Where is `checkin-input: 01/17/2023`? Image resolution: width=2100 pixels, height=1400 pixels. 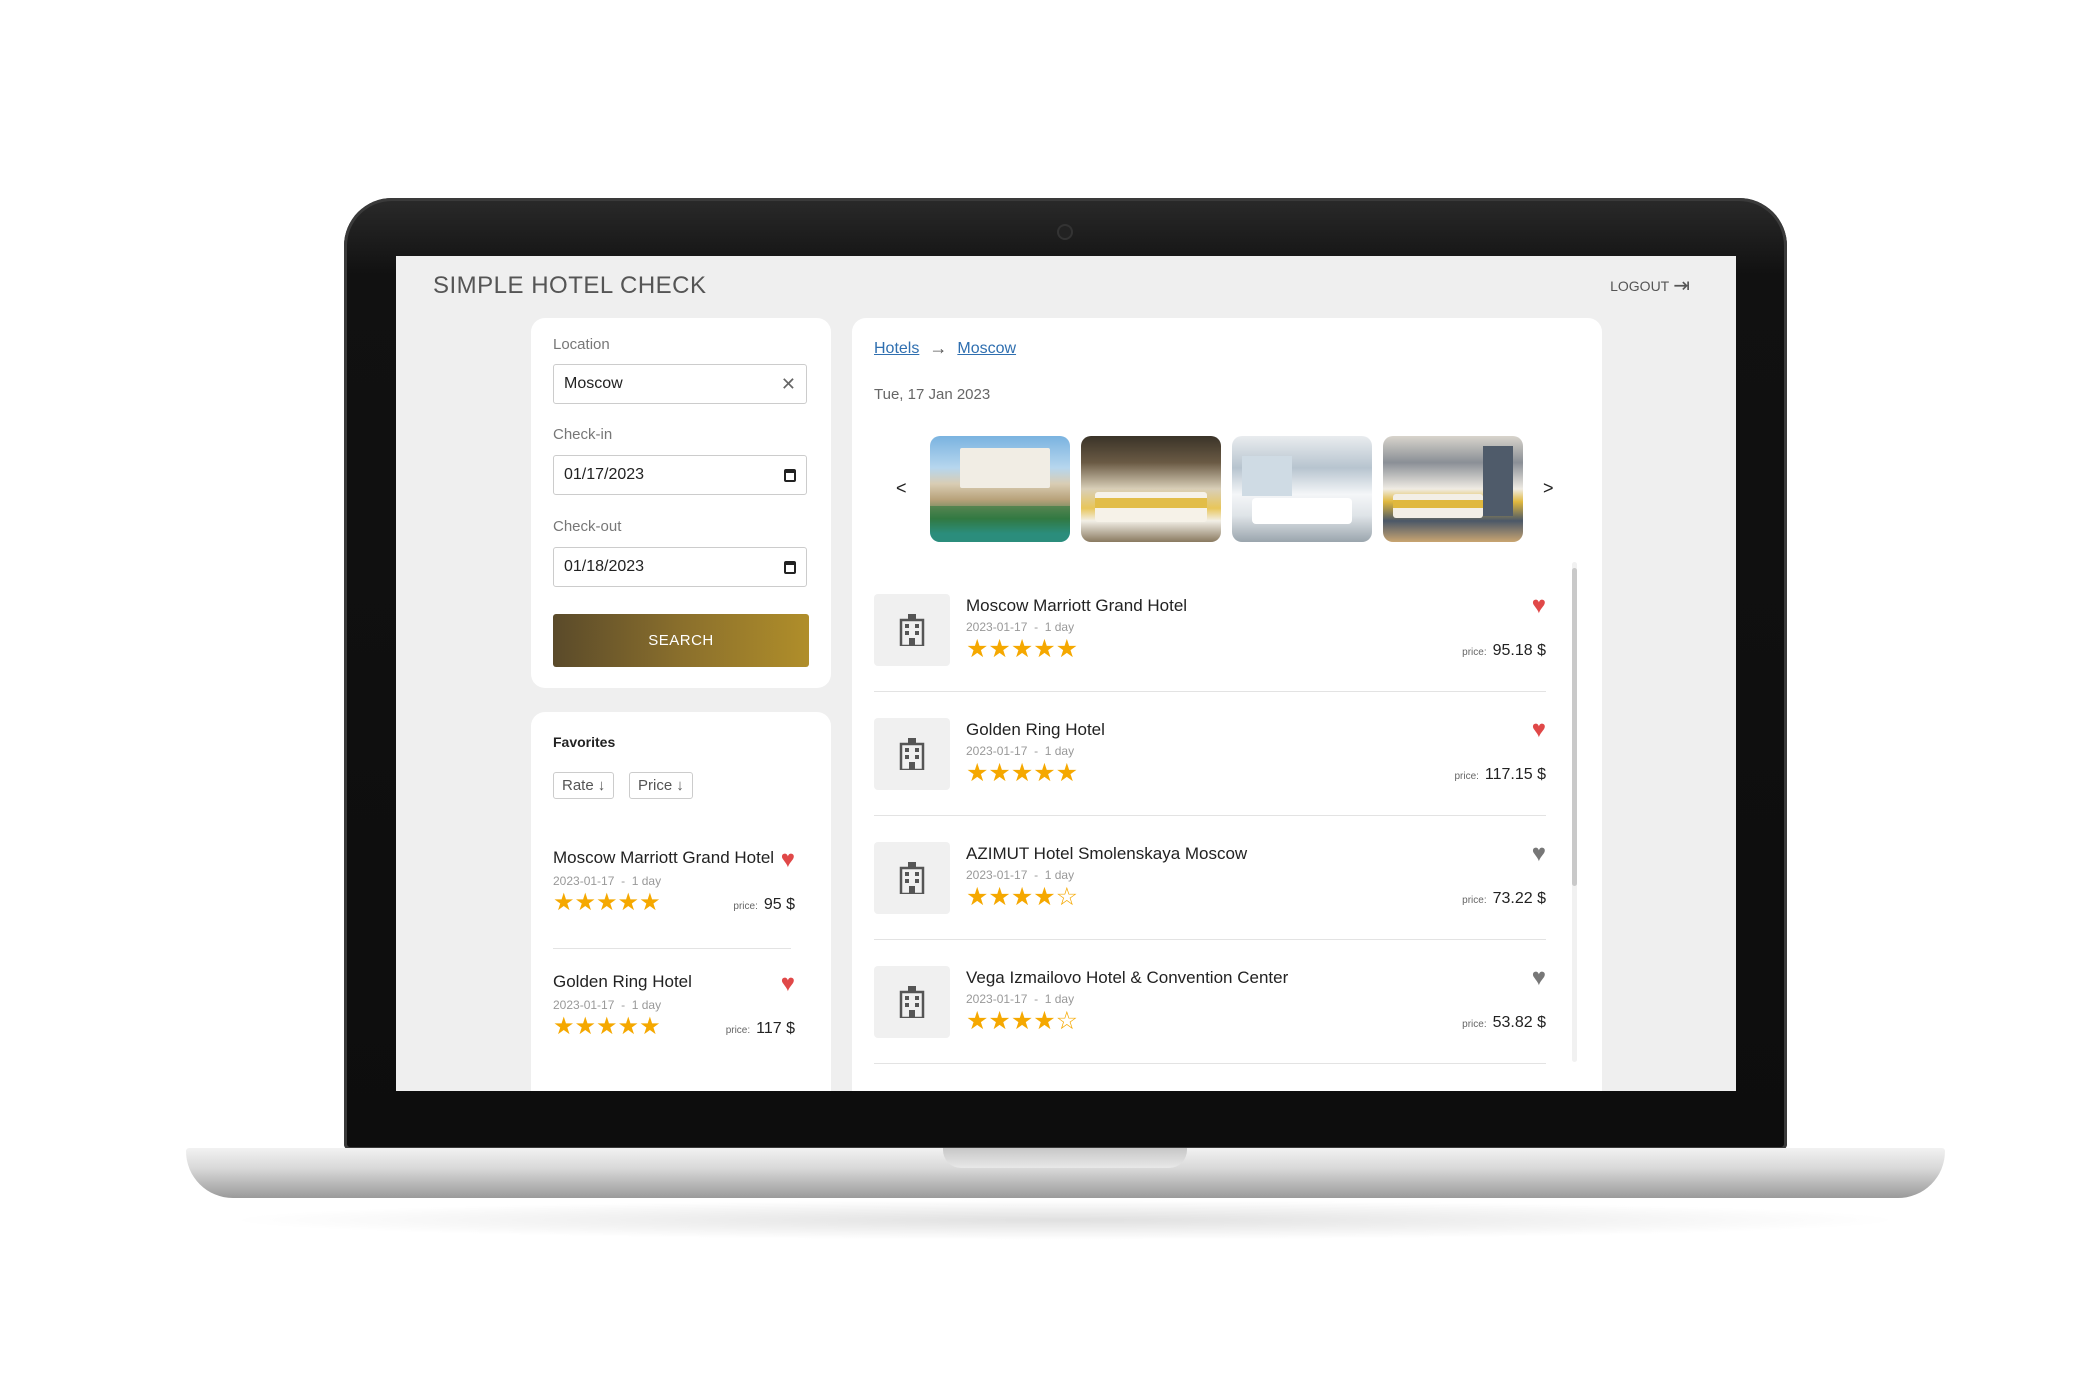
checkin-input: 01/17/2023 is located at coordinates (680, 475).